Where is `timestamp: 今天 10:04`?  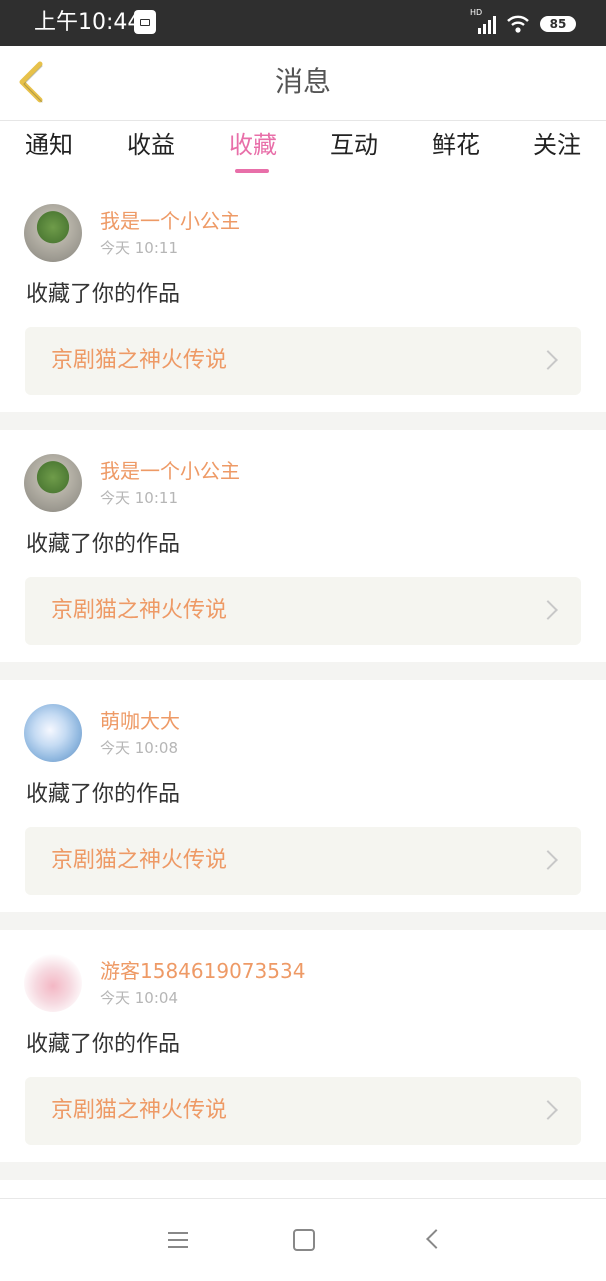
timestamp: 今天 10:04 is located at coordinates (139, 998).